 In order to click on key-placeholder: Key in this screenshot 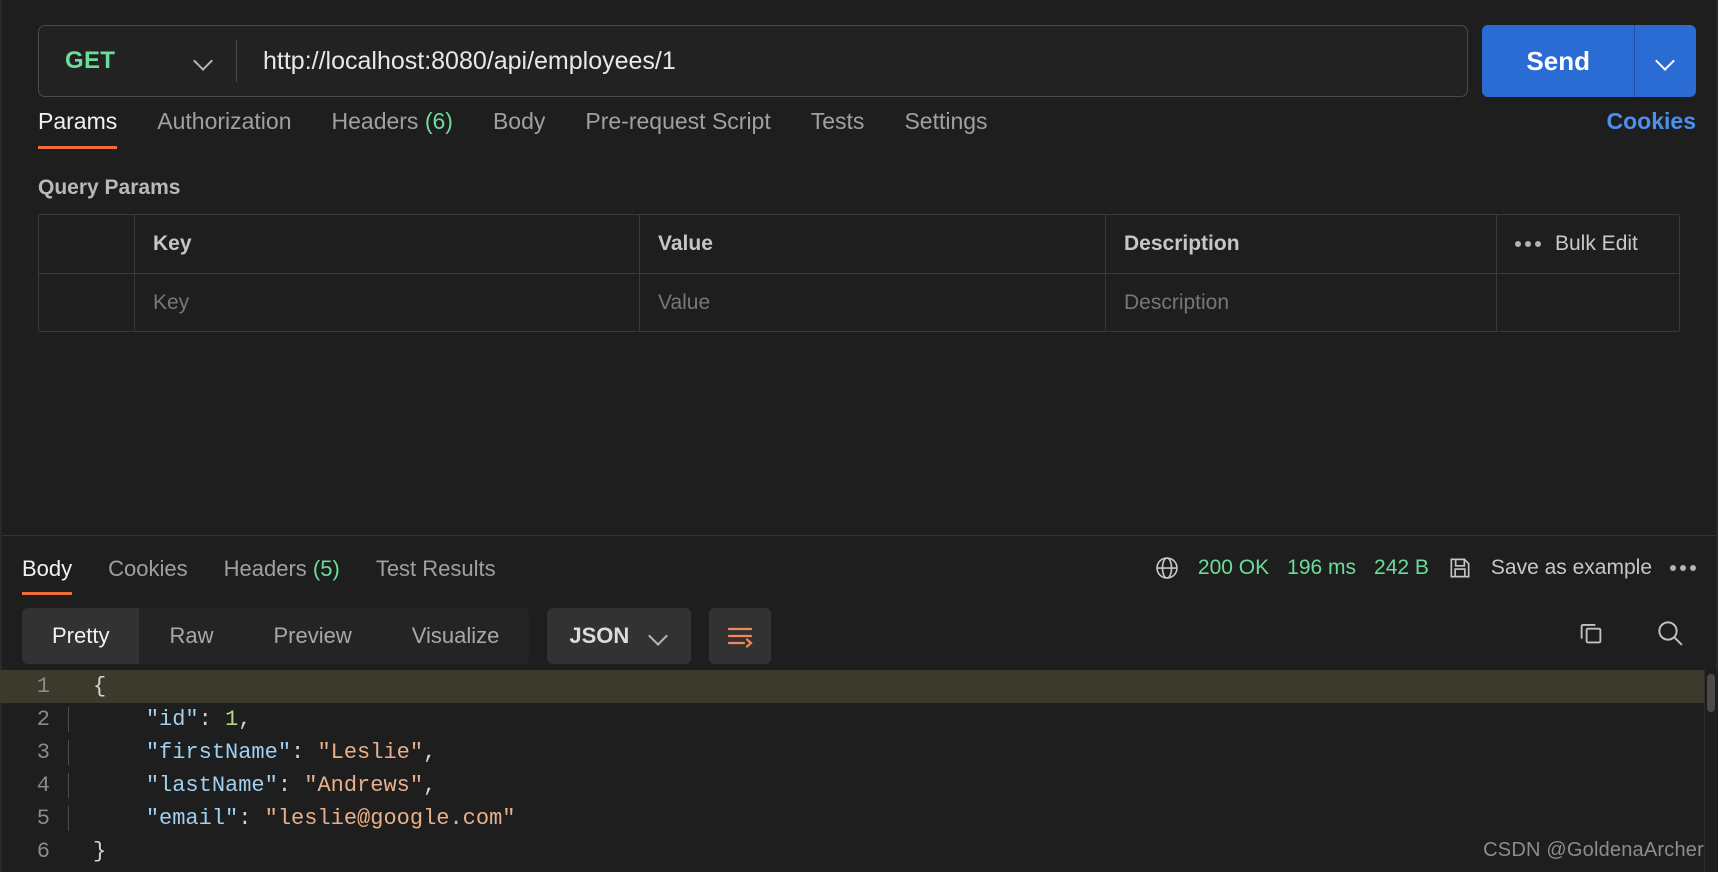, I will do `click(171, 302)`.